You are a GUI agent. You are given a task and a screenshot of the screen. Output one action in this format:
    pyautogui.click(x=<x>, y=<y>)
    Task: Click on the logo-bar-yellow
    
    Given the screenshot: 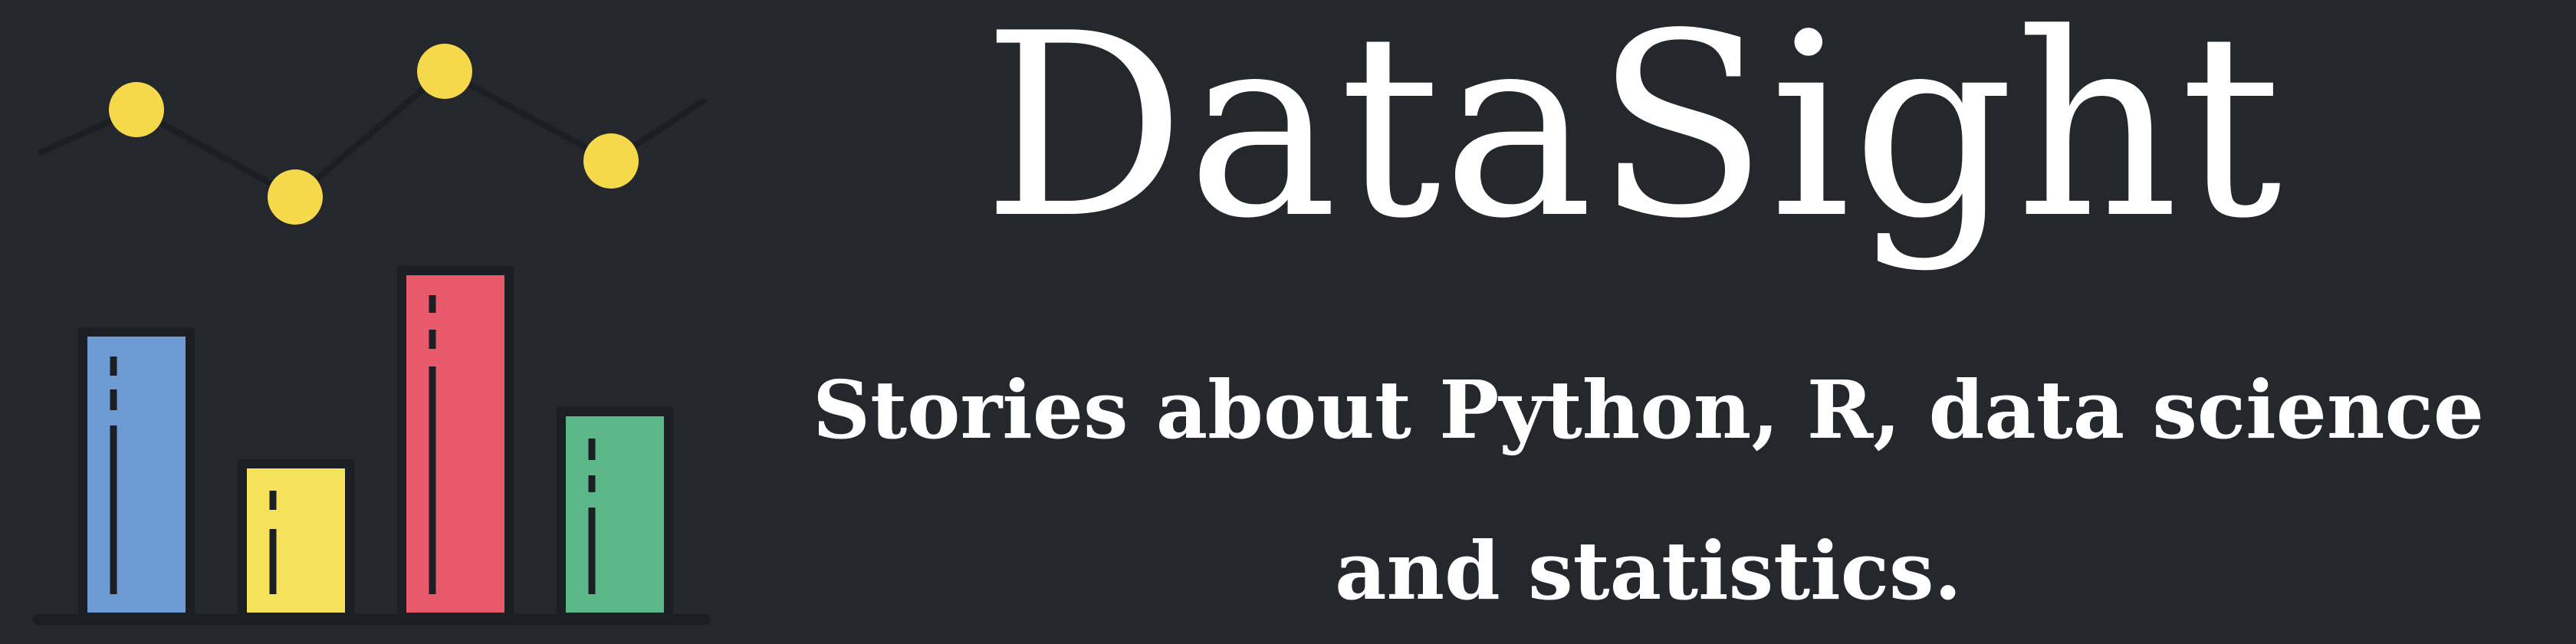 What is the action you would take?
    pyautogui.click(x=296, y=540)
    